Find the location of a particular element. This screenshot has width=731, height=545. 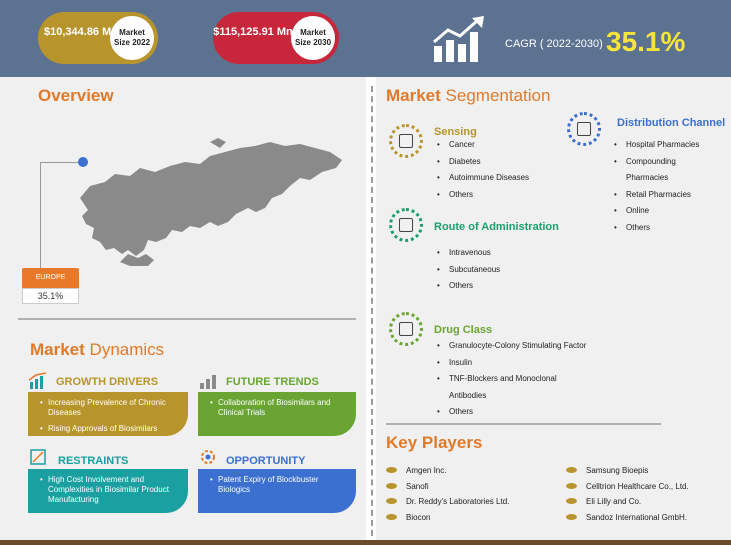

segmentation-title: Market Segmentation is located at coordinates (468, 95).